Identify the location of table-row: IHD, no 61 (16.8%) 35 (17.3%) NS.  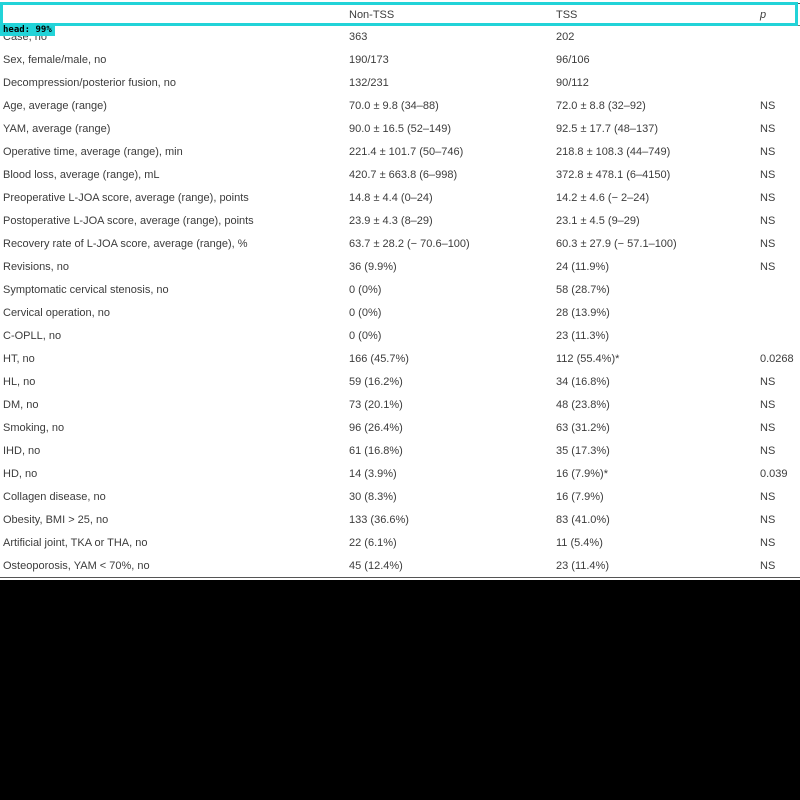
(400, 451).